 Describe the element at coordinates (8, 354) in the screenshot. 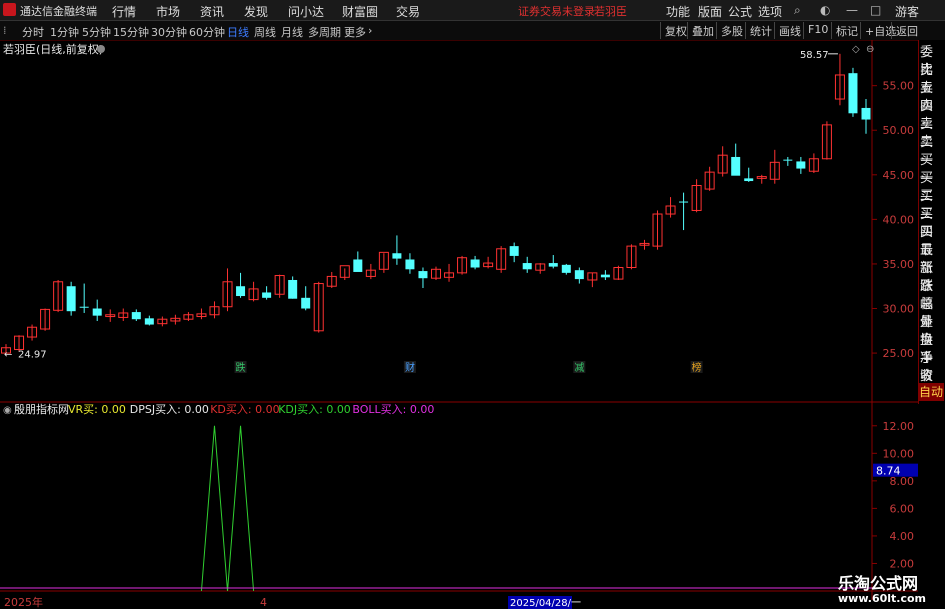

I see `low-arrow-icon: ←` at that location.